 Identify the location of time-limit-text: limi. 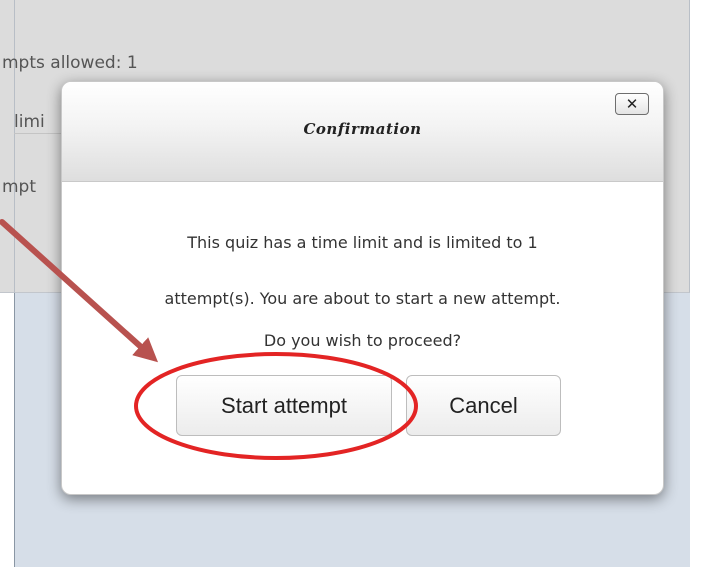
(29, 122).